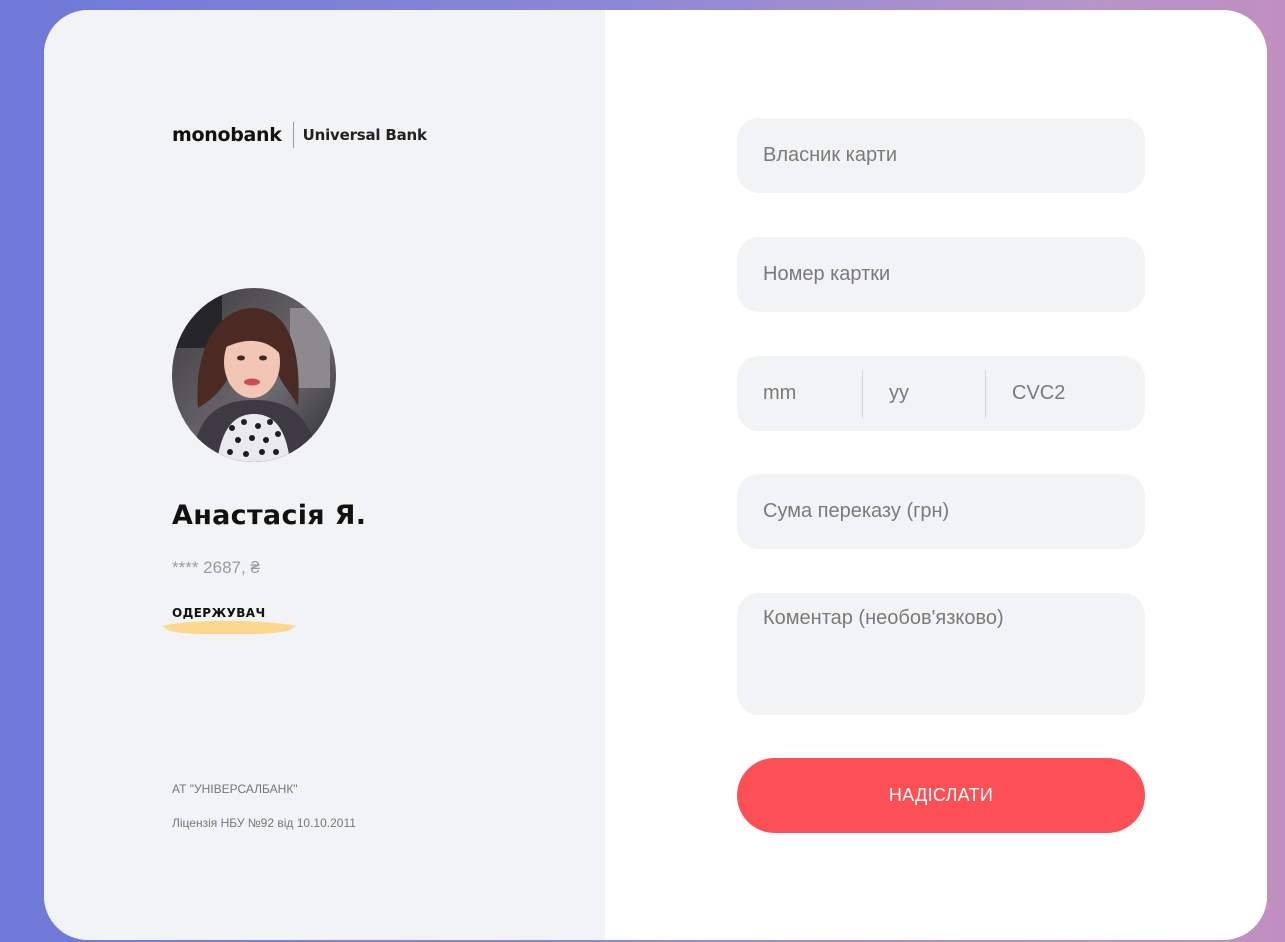  I want to click on avatar, so click(254, 375).